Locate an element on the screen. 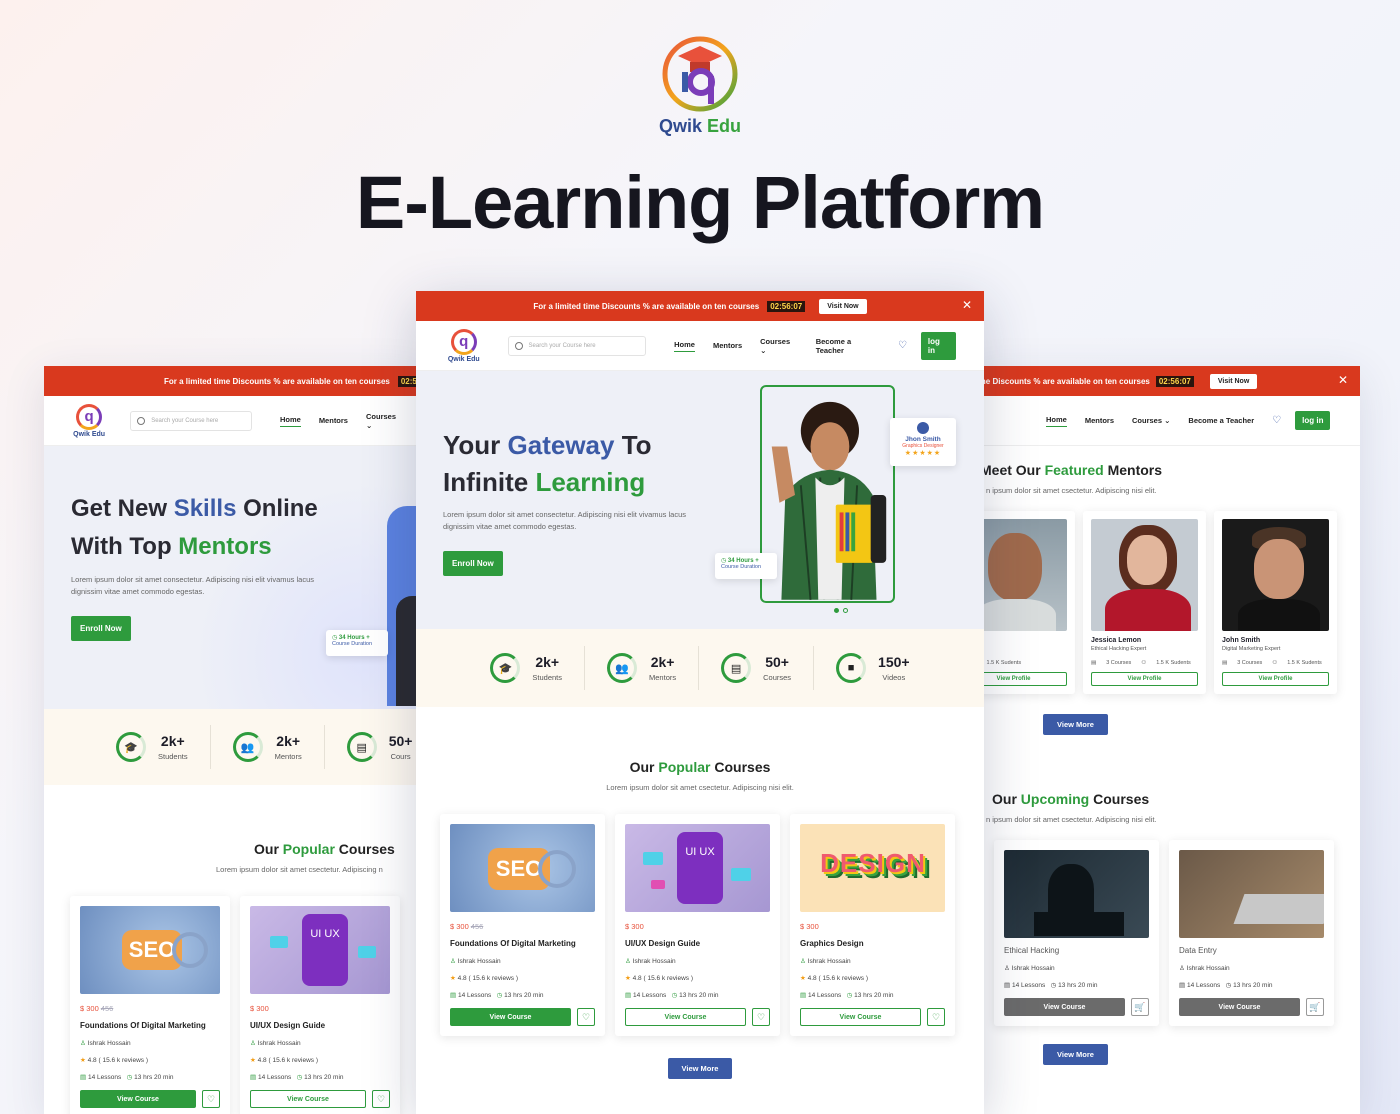 This screenshot has width=1400, height=1114. course-title: Foundations Of Digital Marketing is located at coordinates (513, 943).